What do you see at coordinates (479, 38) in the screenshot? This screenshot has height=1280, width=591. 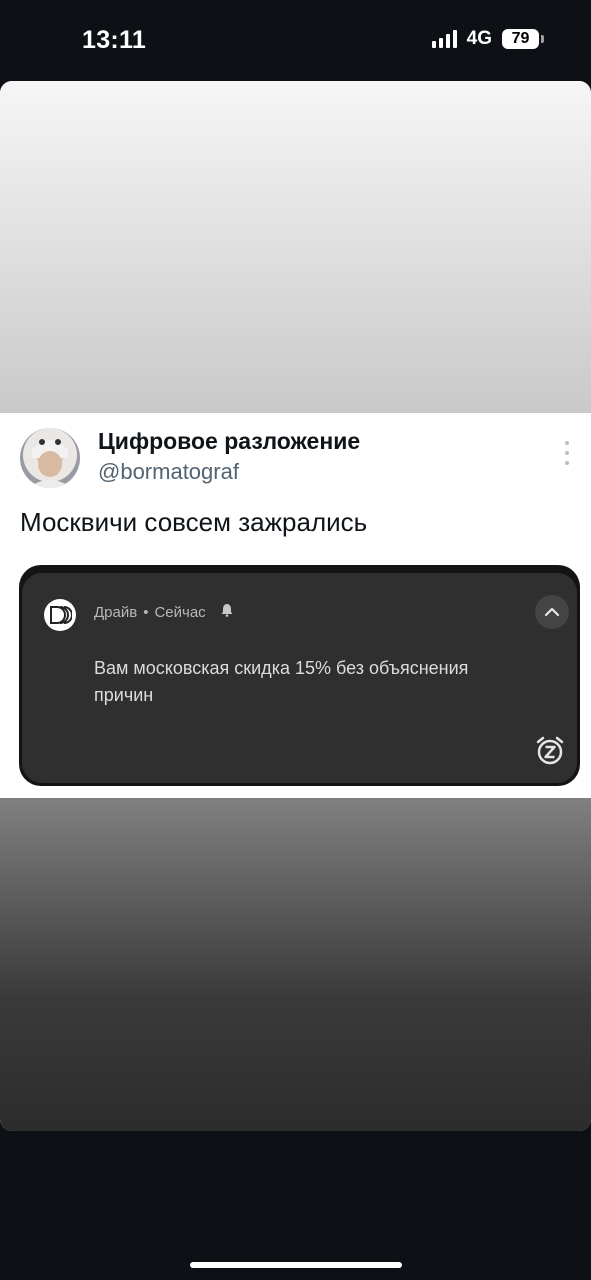 I see `network-type: 4G` at bounding box center [479, 38].